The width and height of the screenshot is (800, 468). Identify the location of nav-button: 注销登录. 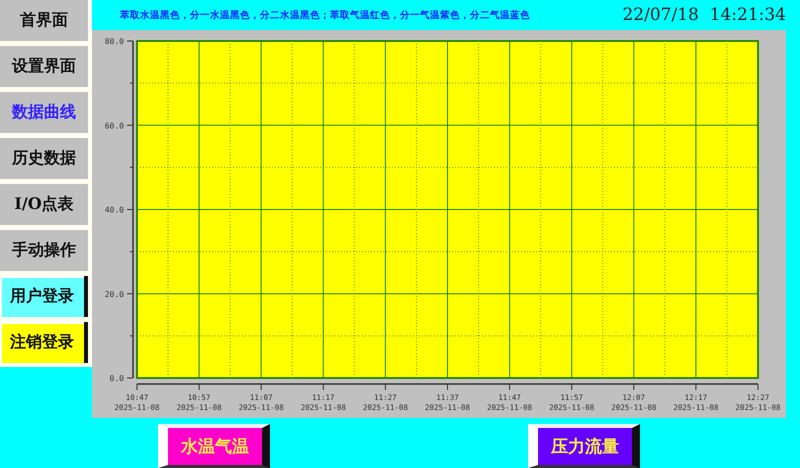
(44, 342).